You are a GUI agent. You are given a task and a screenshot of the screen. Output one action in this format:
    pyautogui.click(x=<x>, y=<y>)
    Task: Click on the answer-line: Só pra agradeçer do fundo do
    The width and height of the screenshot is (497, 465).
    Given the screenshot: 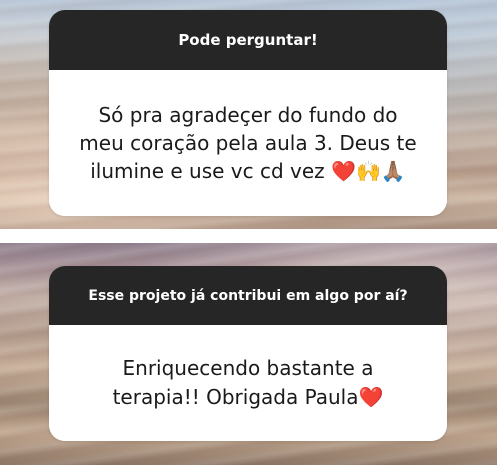 What is the action you would take?
    pyautogui.click(x=248, y=115)
    